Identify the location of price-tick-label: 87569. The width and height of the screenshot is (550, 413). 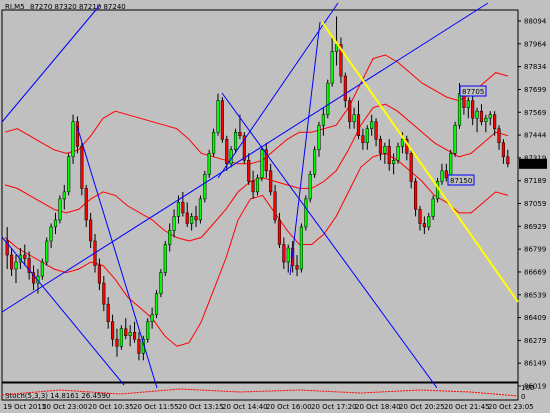
(535, 113).